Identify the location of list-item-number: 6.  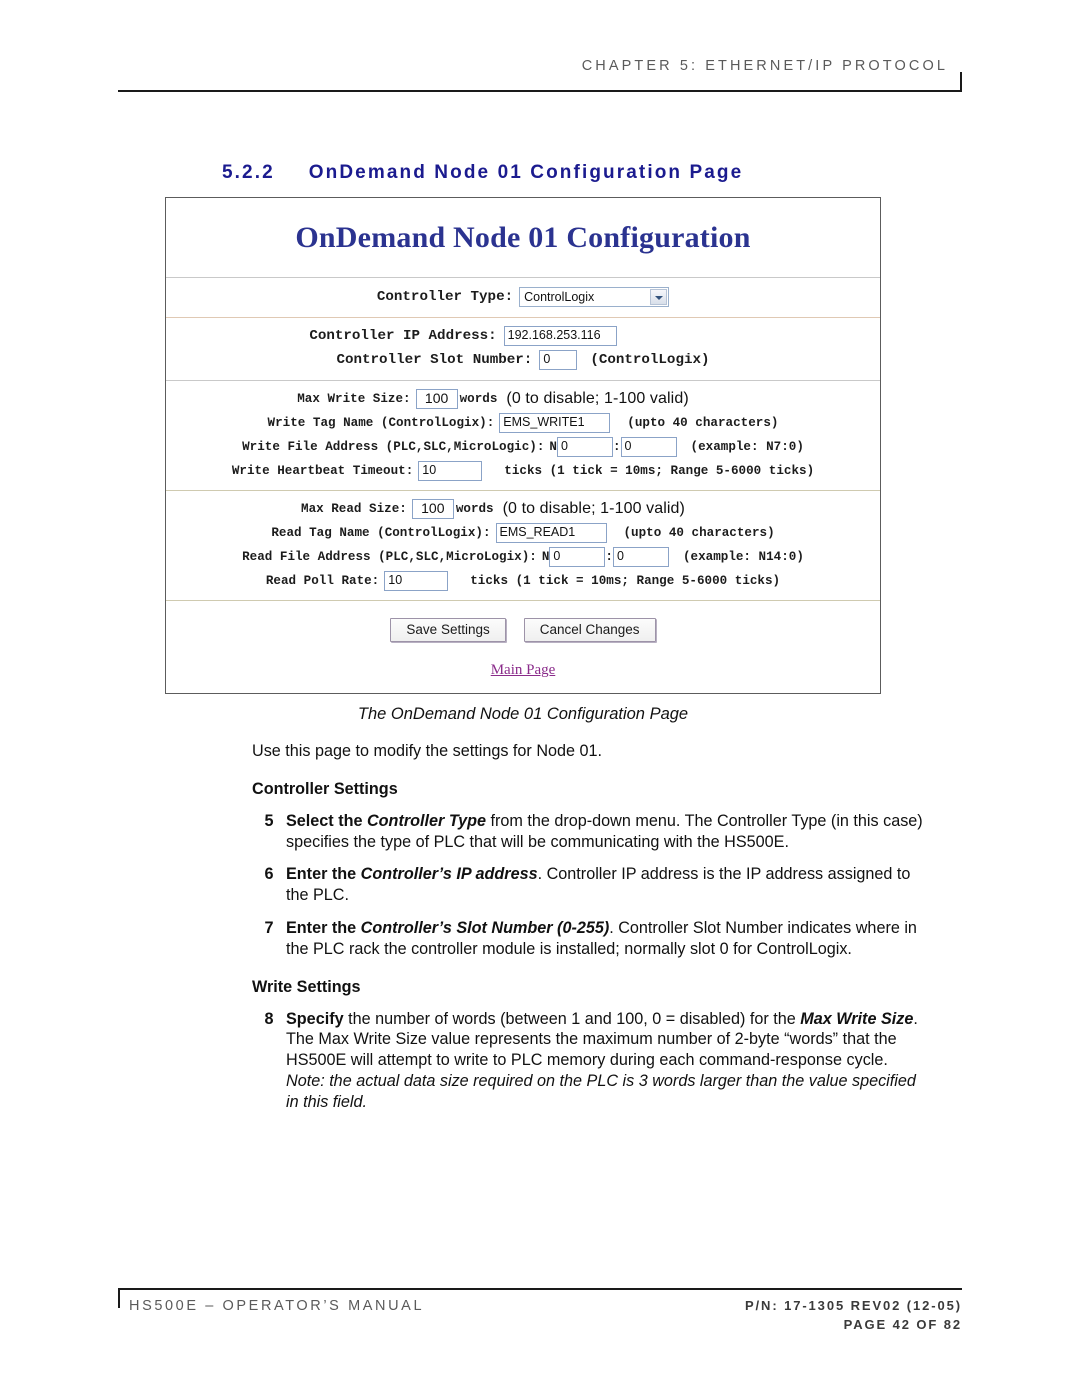
(269, 874).